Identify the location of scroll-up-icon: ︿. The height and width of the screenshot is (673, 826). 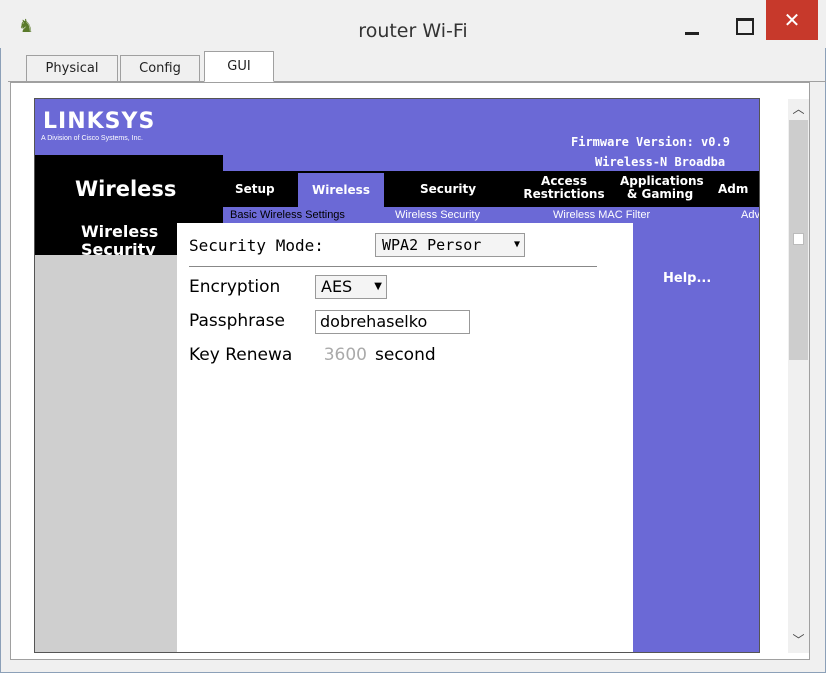
(798, 109).